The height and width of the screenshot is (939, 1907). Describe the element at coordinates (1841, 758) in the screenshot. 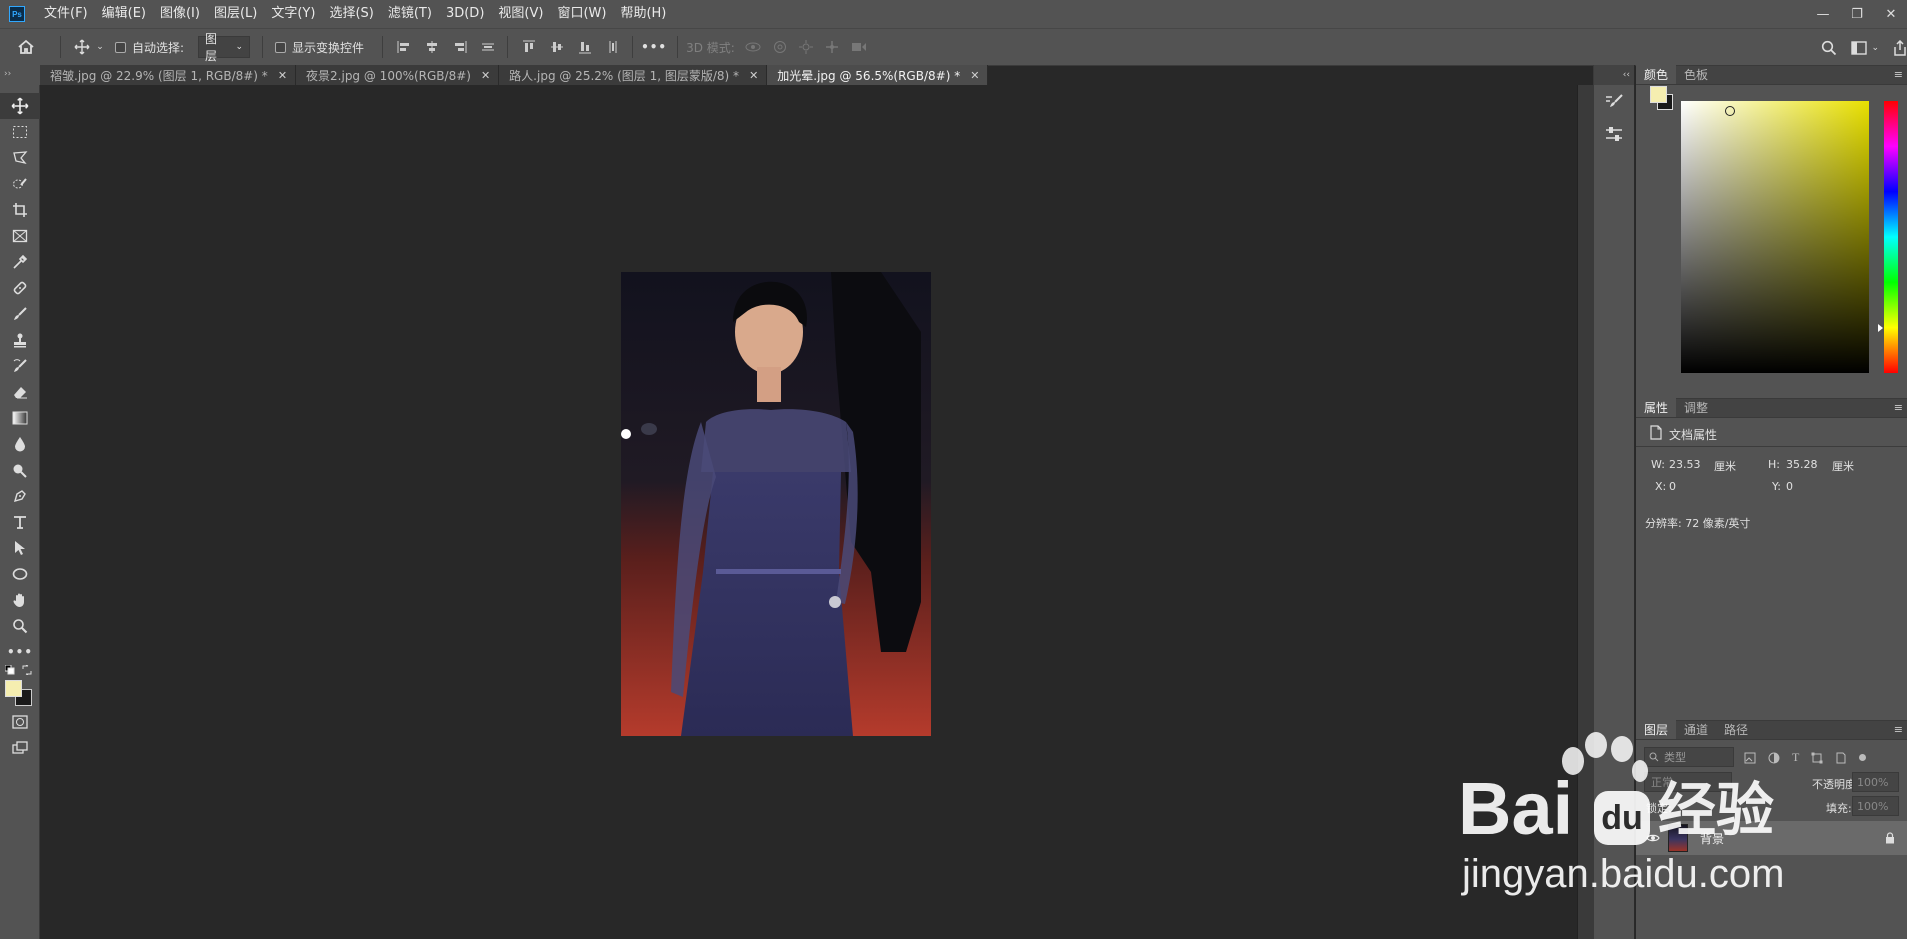

I see `filter-smart-object-icon` at that location.